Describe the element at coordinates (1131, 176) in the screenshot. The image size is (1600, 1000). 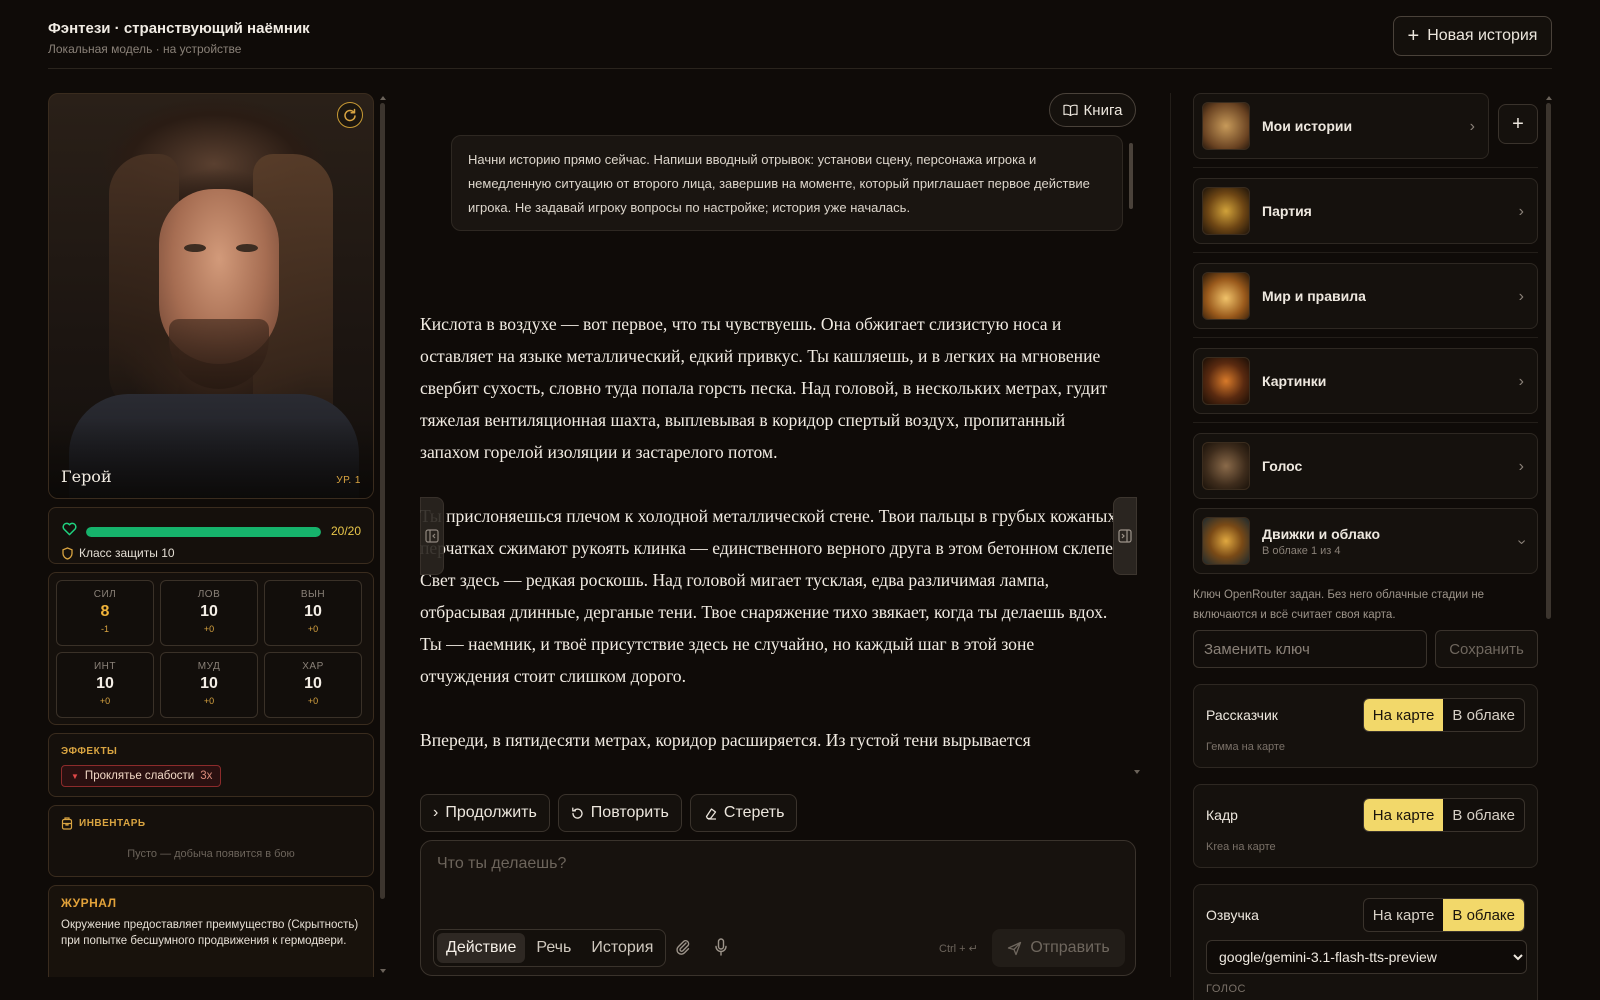
I see `prompt-scrollbar` at that location.